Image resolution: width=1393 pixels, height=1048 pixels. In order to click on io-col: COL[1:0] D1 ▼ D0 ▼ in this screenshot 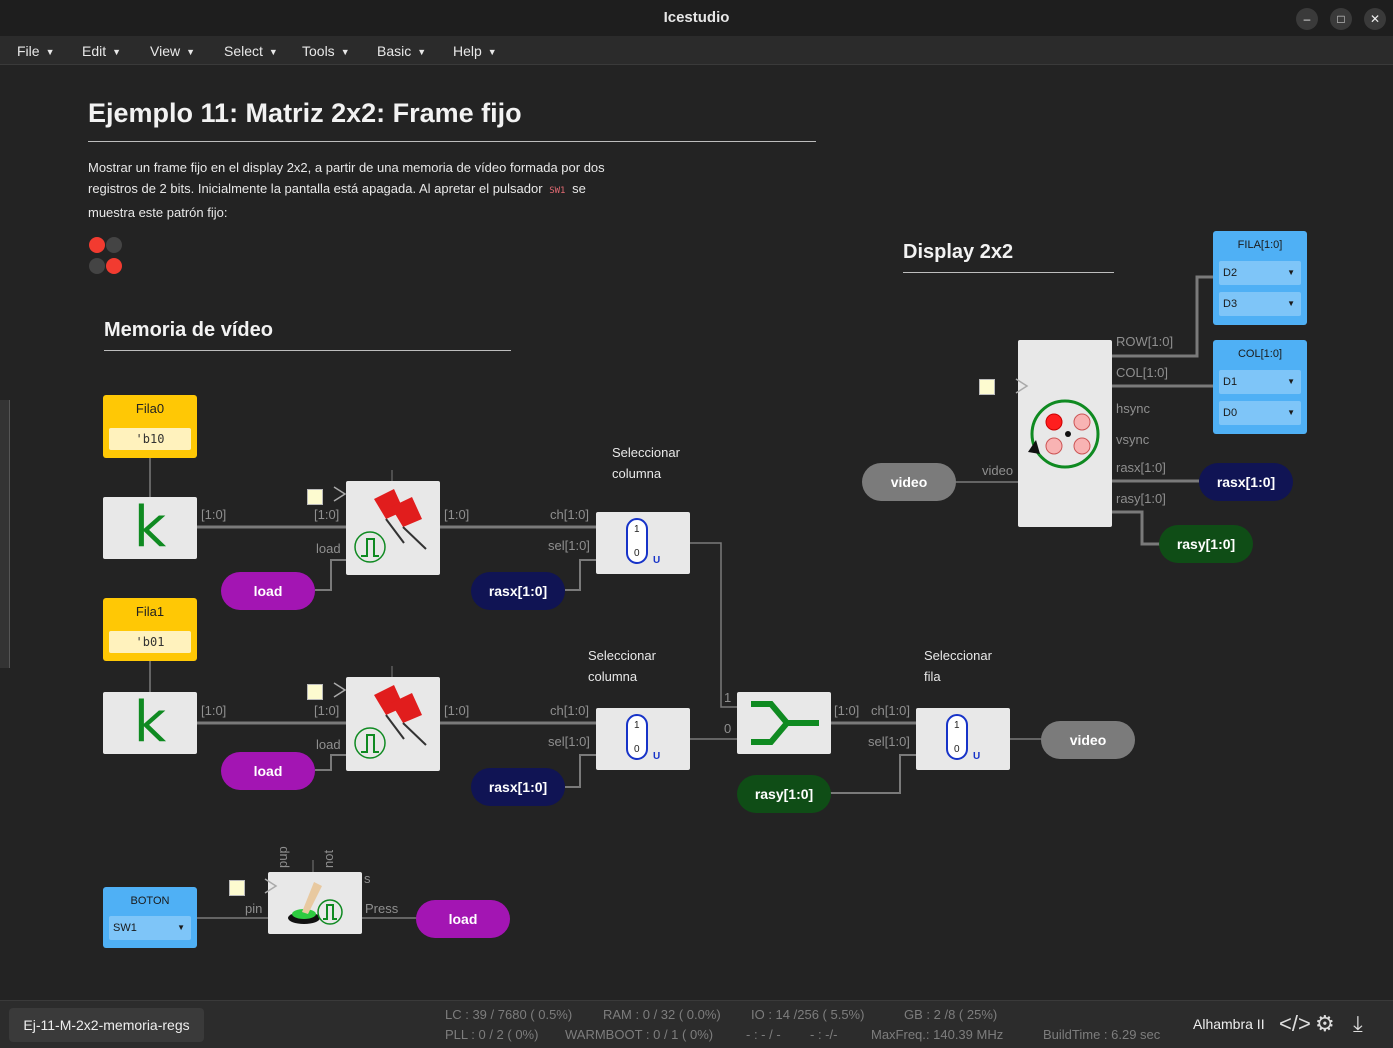, I will do `click(1260, 387)`.